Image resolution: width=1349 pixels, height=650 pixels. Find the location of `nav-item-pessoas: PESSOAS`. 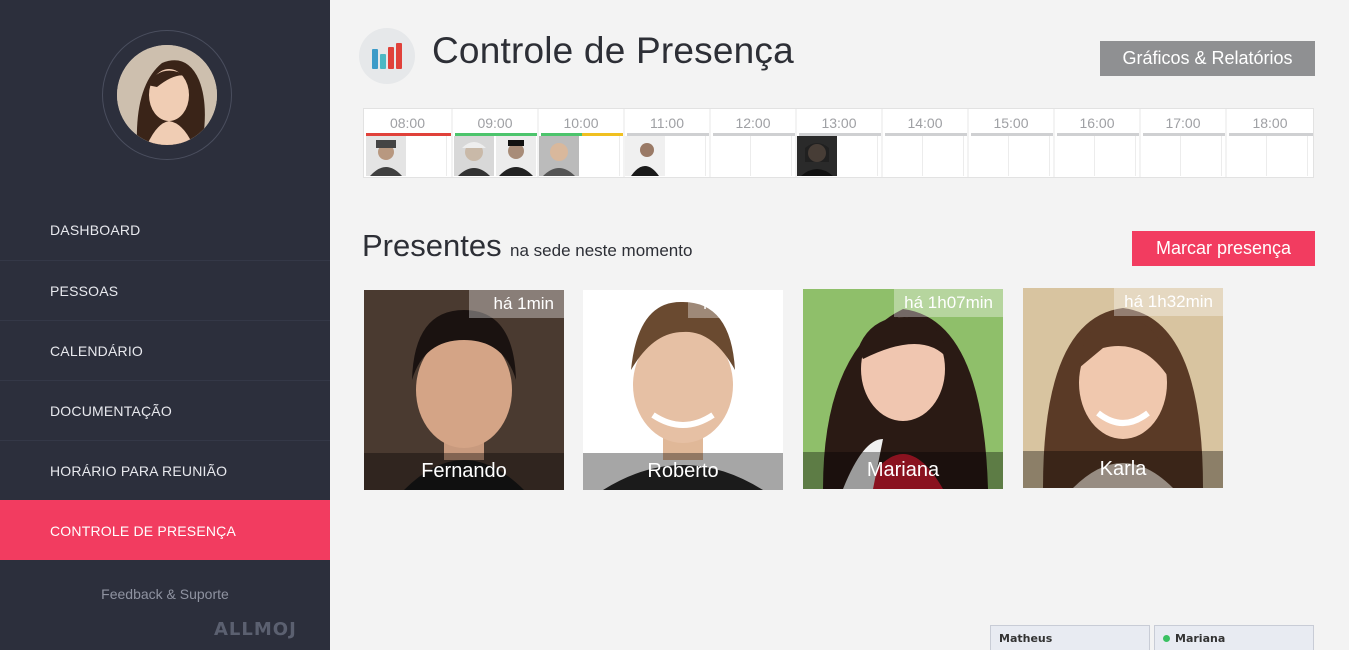

nav-item-pessoas: PESSOAS is located at coordinates (165, 290).